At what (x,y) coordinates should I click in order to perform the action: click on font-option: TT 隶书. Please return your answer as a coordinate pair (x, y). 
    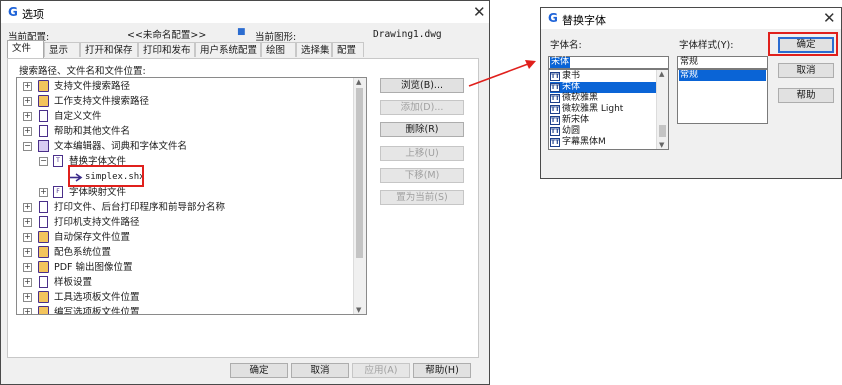
    Looking at the image, I should click on (603, 76).